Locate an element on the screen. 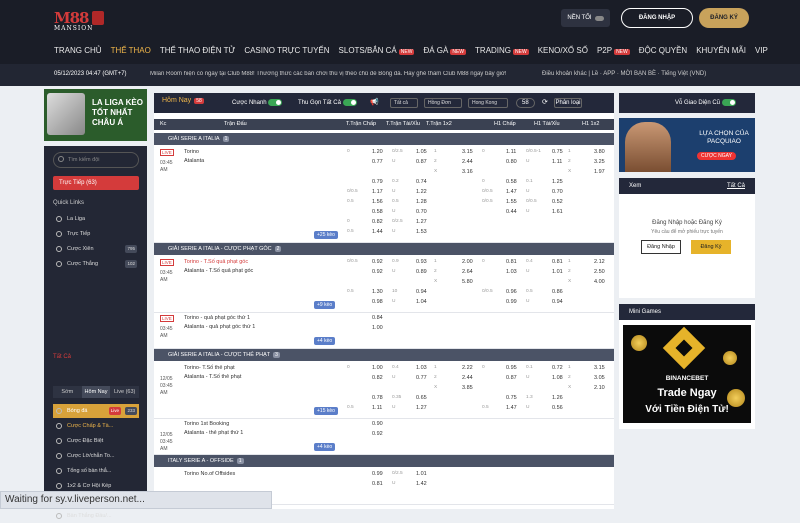 The height and width of the screenshot is (523, 800). odds-value: 2.10 is located at coordinates (599, 388).